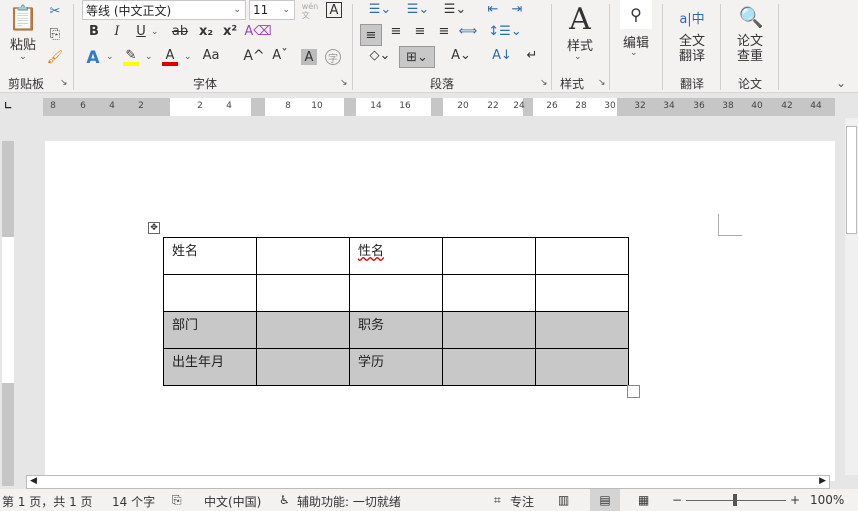  Describe the element at coordinates (417, 57) in the screenshot. I see `borders-icon: ⊞⌄` at that location.